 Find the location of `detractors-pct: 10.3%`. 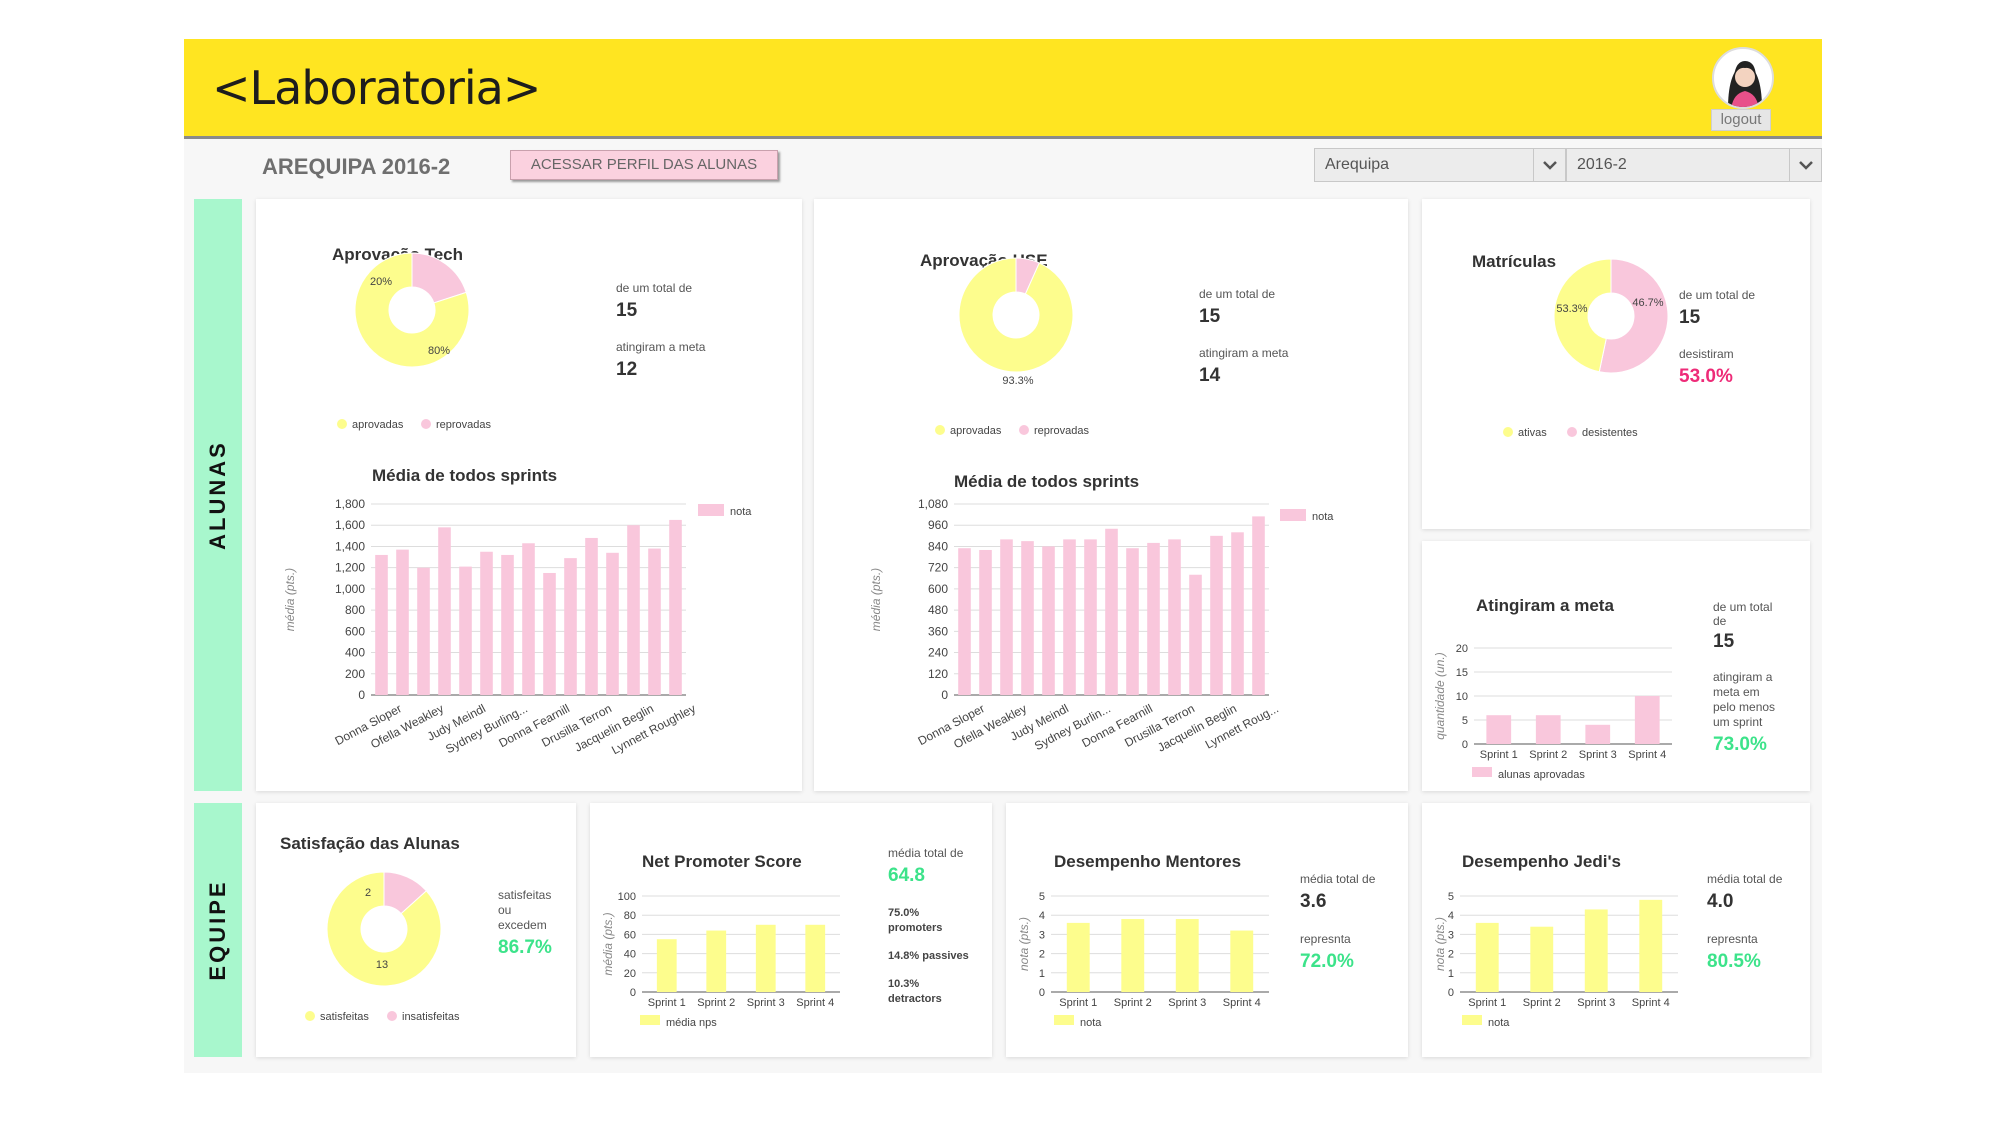

detractors-pct: 10.3% is located at coordinates (903, 984).